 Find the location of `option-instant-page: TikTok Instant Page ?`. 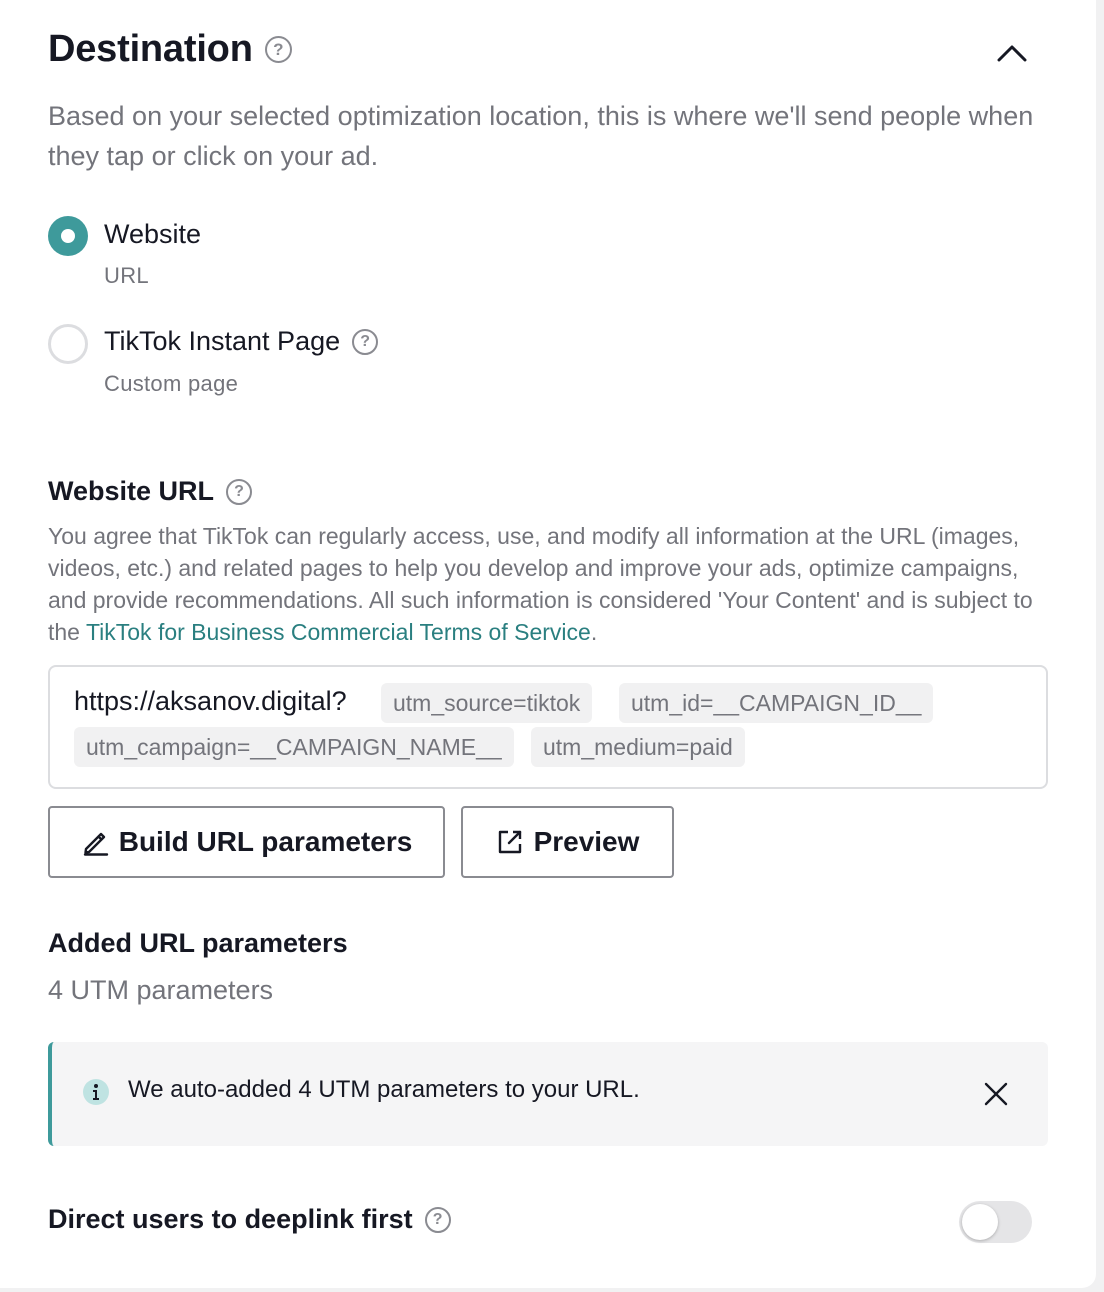

option-instant-page: TikTok Instant Page ? is located at coordinates (241, 341).